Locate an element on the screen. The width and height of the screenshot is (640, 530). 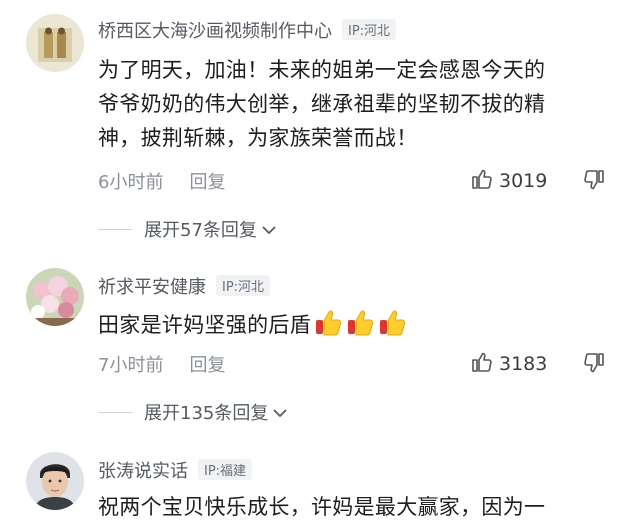
username: 桥西区大海沙画视频制作中心 IP:河北 is located at coordinates (247, 30).